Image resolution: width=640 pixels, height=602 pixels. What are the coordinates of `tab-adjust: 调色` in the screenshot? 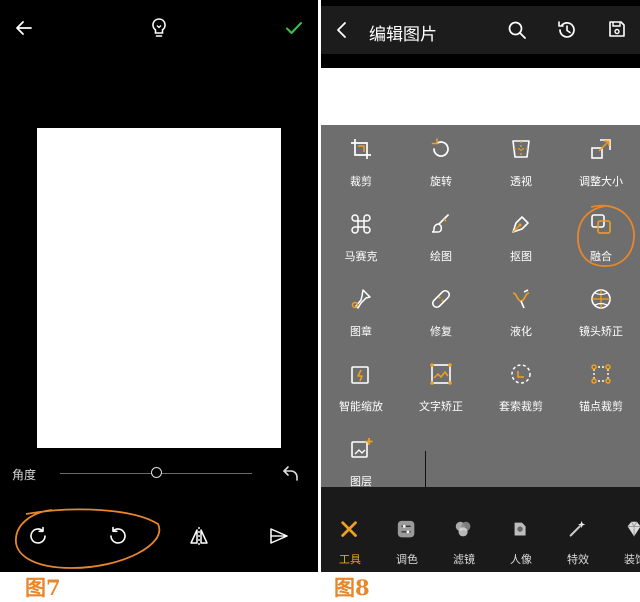 It's located at (407, 529).